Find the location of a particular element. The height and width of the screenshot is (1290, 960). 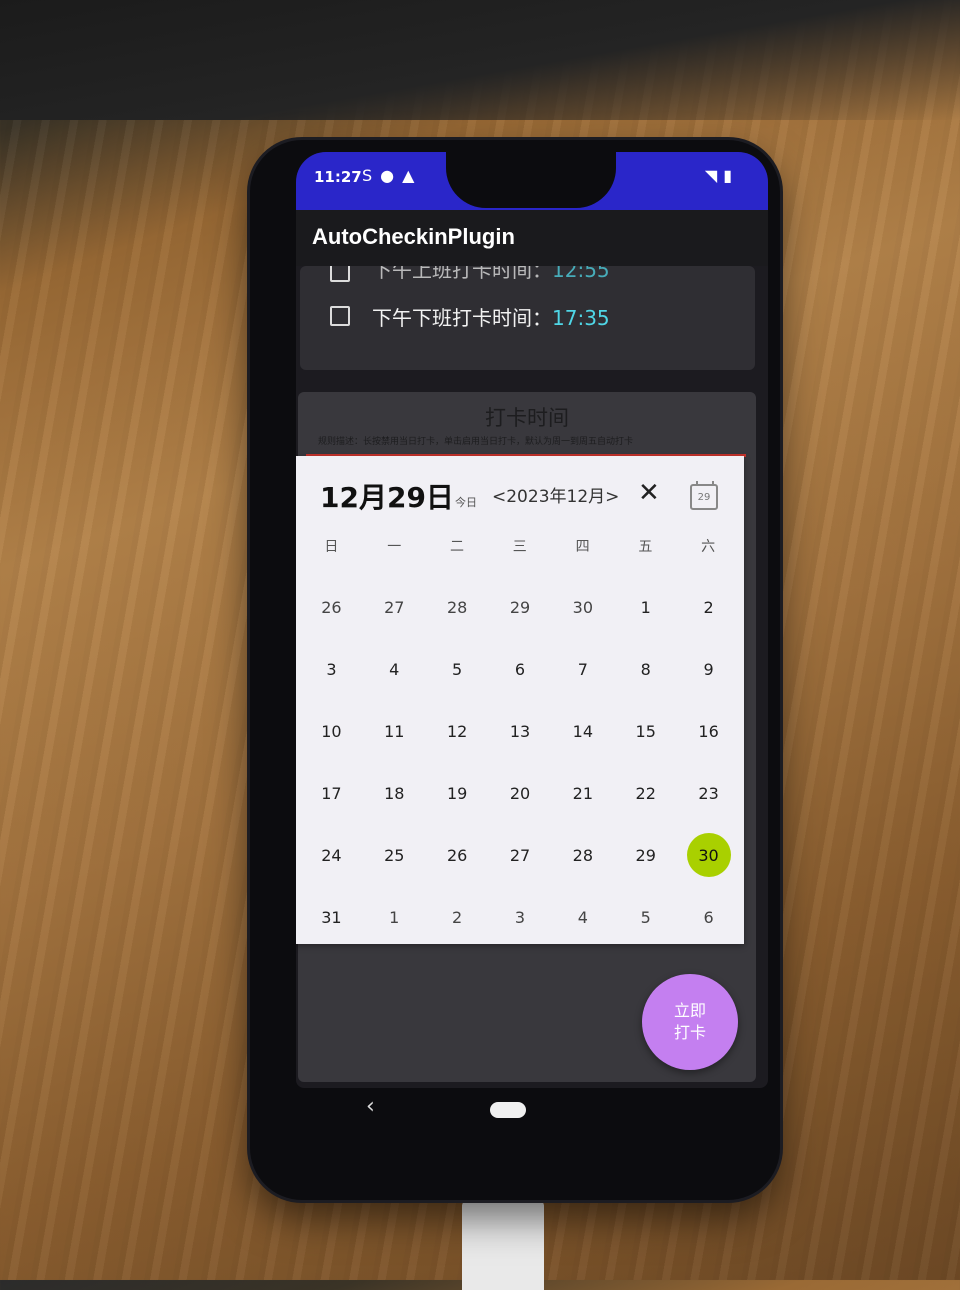

calendar-icon: 29 is located at coordinates (704, 495).